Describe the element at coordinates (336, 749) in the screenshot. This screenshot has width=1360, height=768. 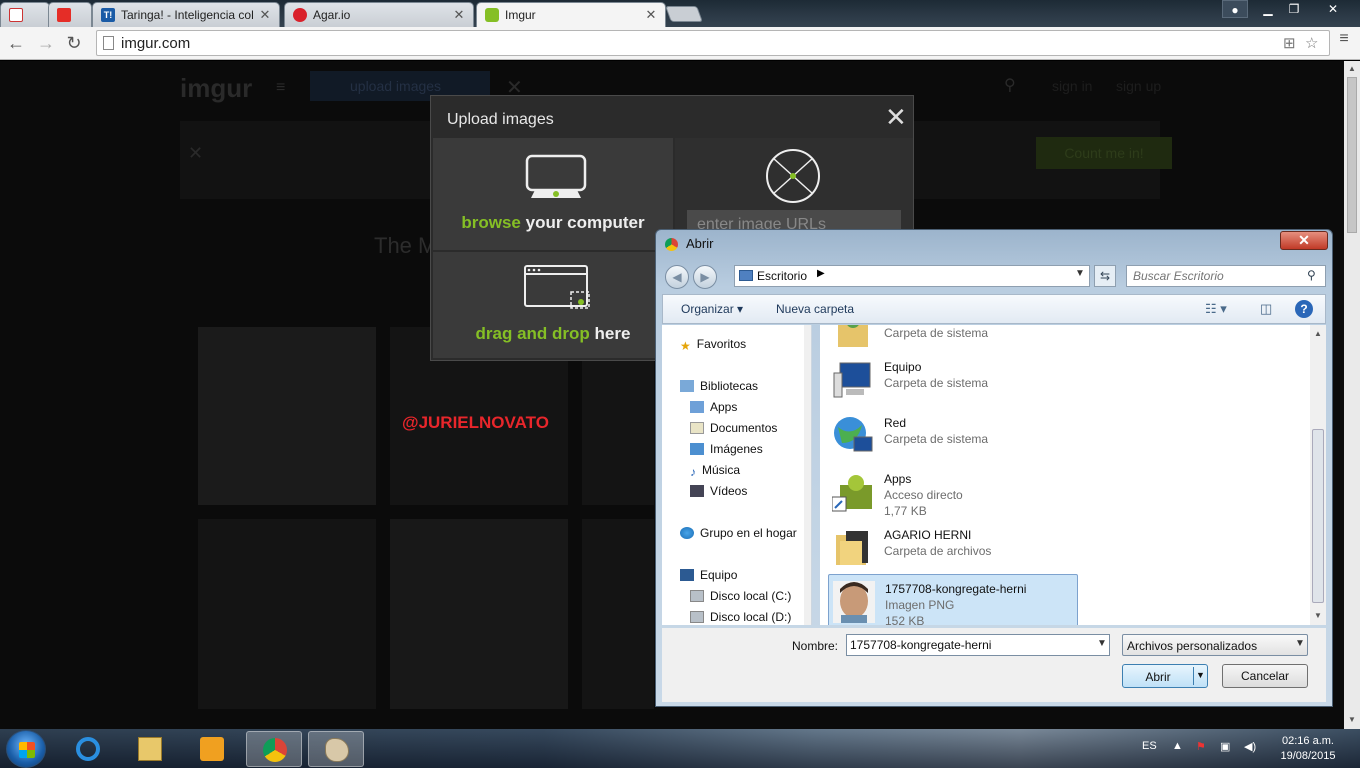
I see `taskbar-paint` at that location.